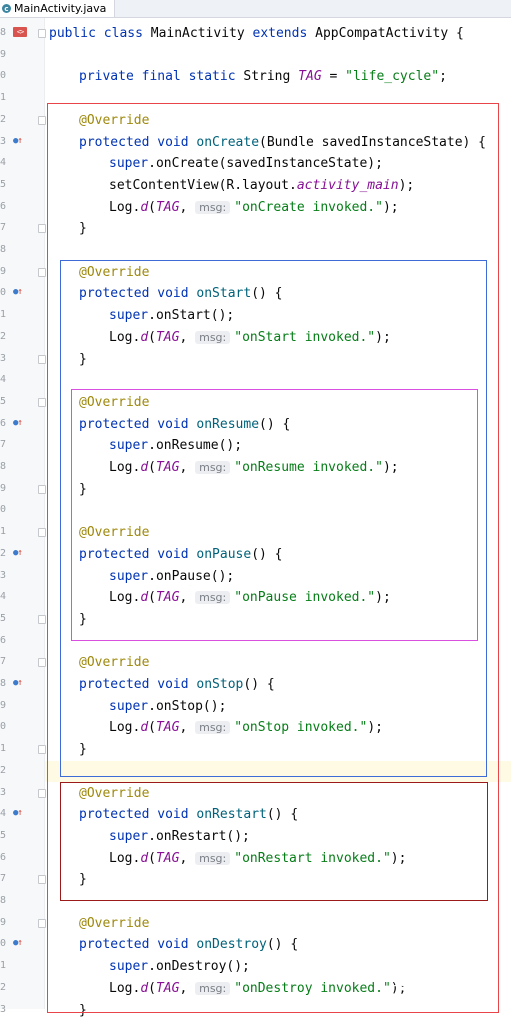 This screenshot has width=511, height=1021. I want to click on code-line: 9, so click(255, 56).